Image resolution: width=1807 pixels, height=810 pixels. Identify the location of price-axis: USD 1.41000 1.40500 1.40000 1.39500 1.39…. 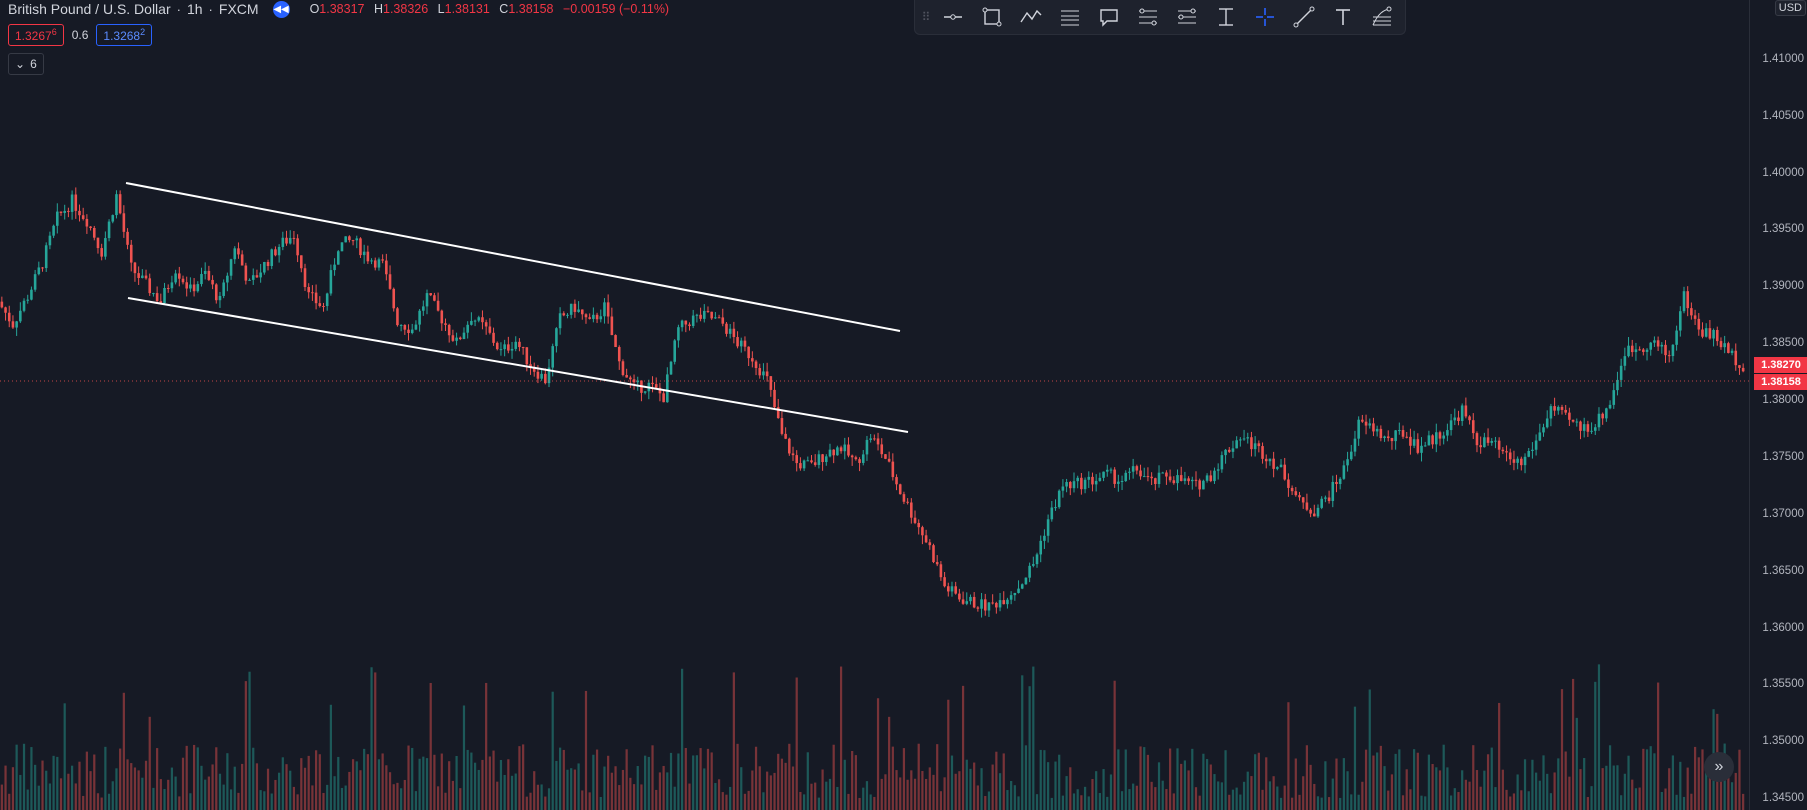
(1778, 405).